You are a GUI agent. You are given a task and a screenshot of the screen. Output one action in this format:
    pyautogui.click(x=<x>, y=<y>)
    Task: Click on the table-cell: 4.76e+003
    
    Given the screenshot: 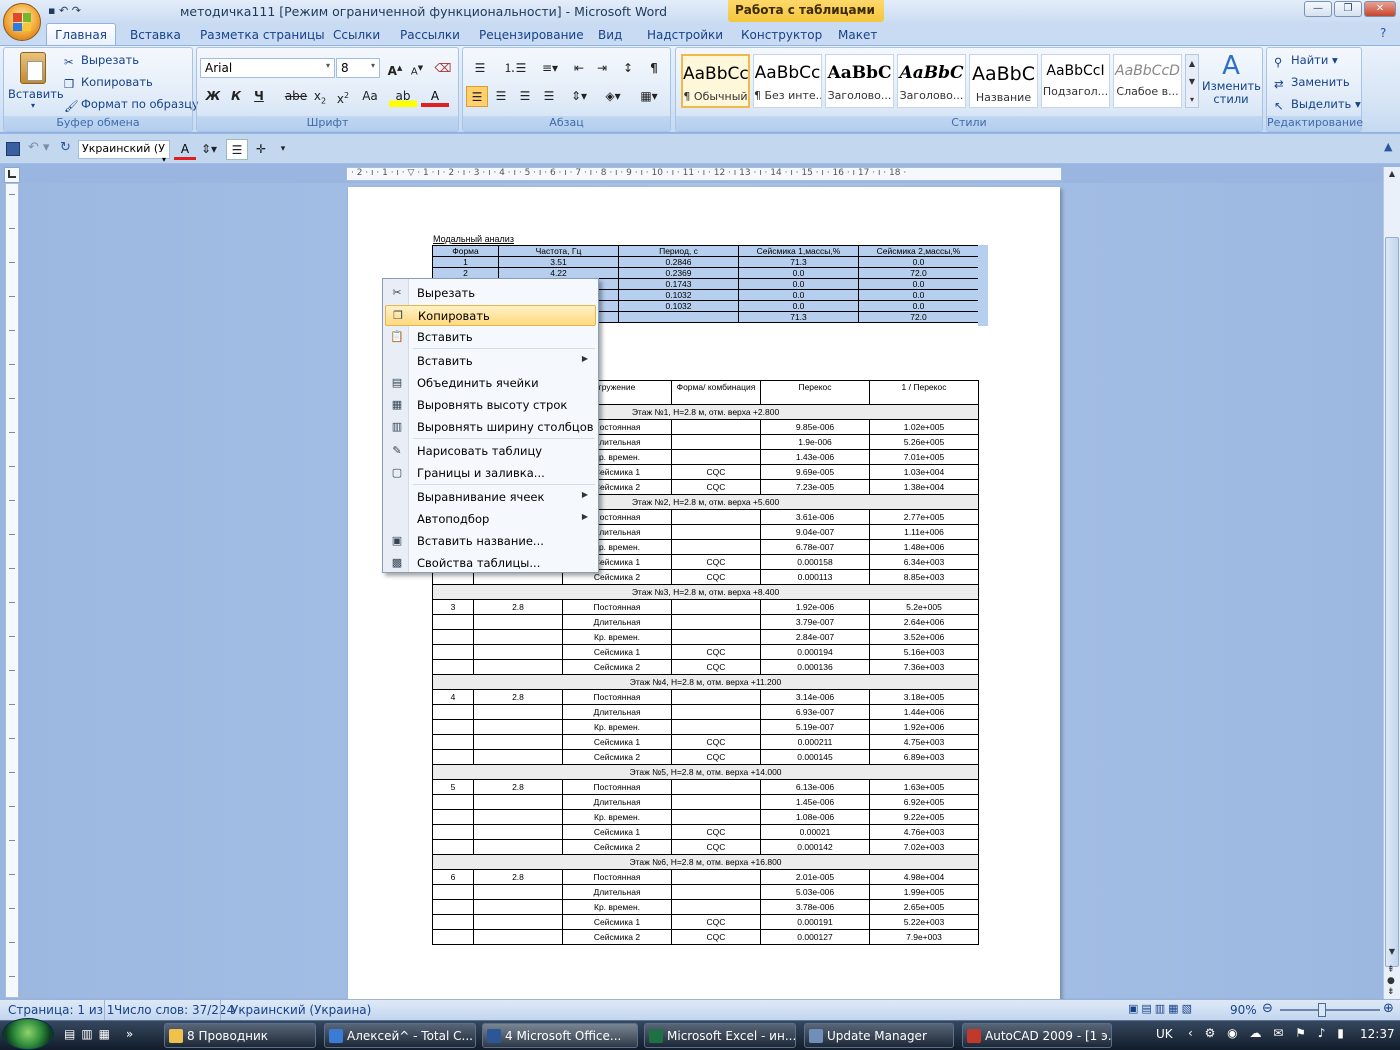 What is the action you would take?
    pyautogui.click(x=924, y=832)
    